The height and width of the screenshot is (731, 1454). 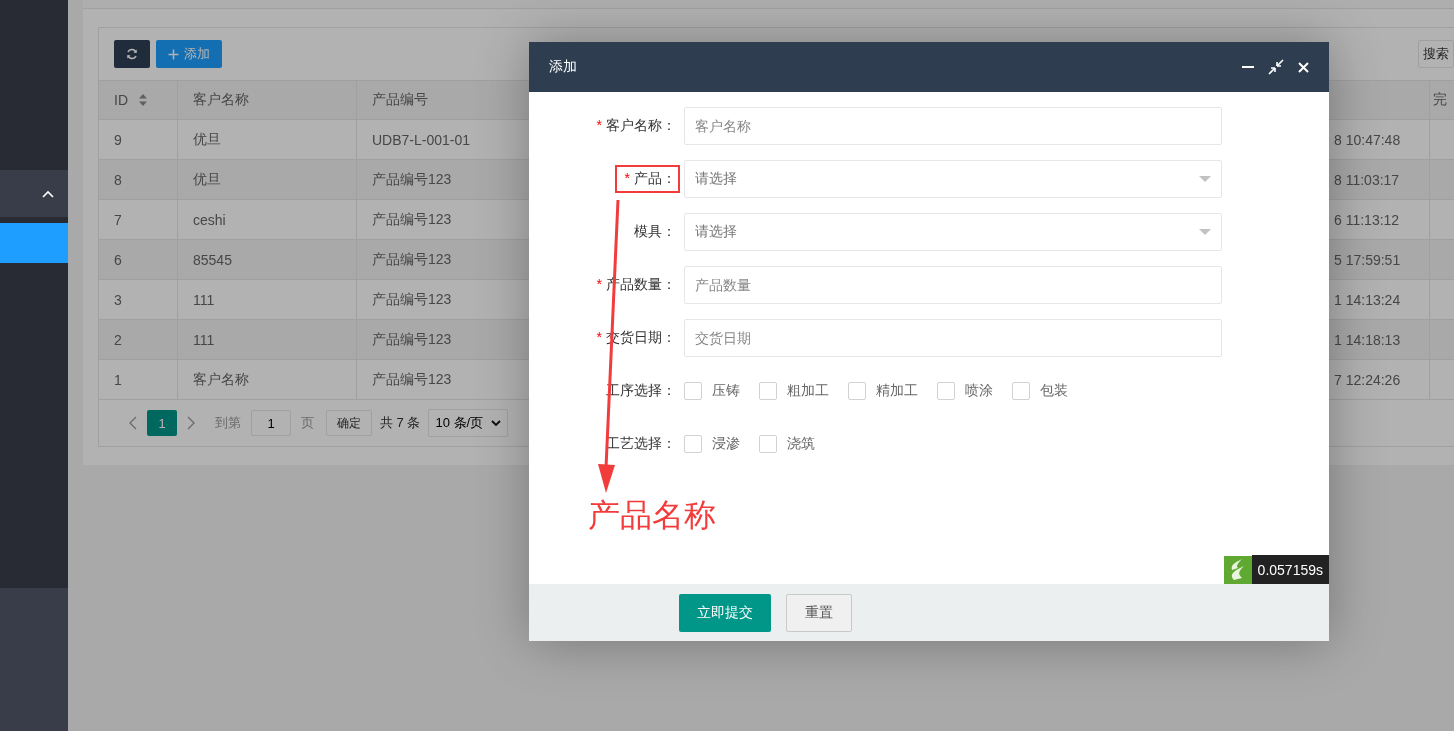 I want to click on table-cell: 8, so click(x=138, y=179).